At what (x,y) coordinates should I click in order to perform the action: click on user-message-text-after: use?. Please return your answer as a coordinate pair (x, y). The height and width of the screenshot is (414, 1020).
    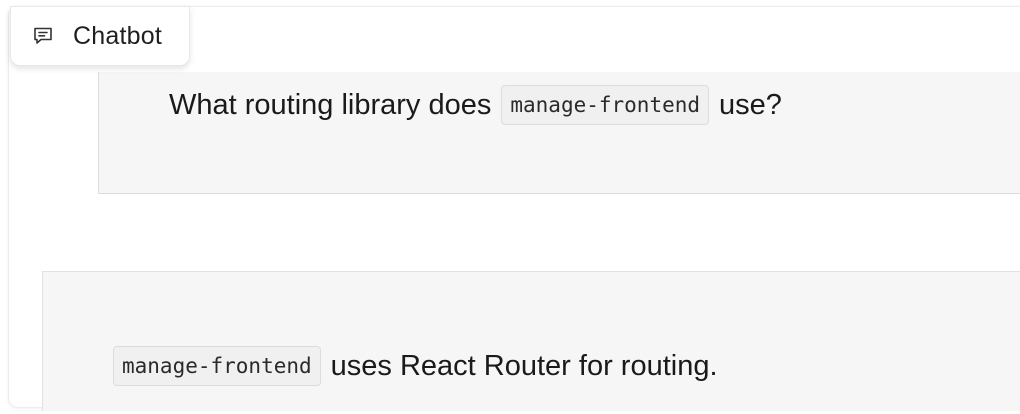
    Looking at the image, I should click on (750, 104).